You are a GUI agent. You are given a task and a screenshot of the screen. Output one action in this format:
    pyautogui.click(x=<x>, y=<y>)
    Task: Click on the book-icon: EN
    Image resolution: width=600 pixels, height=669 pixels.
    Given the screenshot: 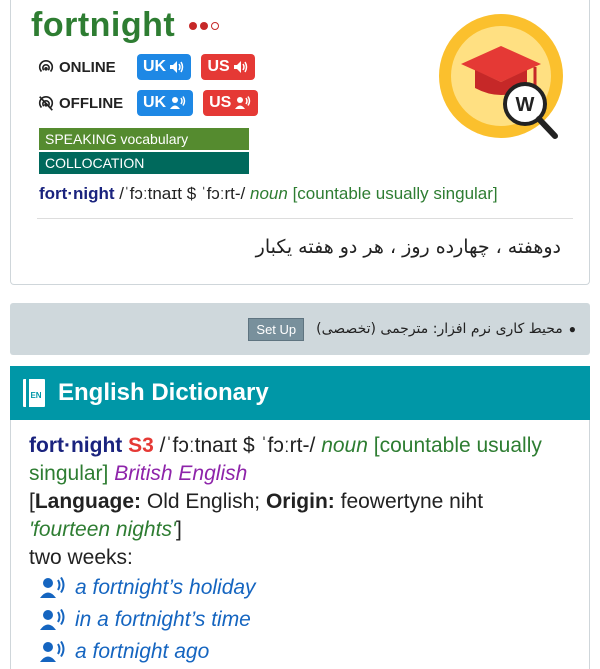 What is the action you would take?
    pyautogui.click(x=34, y=393)
    